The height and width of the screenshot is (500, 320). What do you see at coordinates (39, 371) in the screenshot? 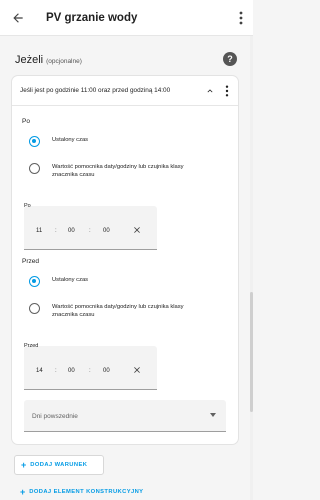
I see `hours-input: 14` at bounding box center [39, 371].